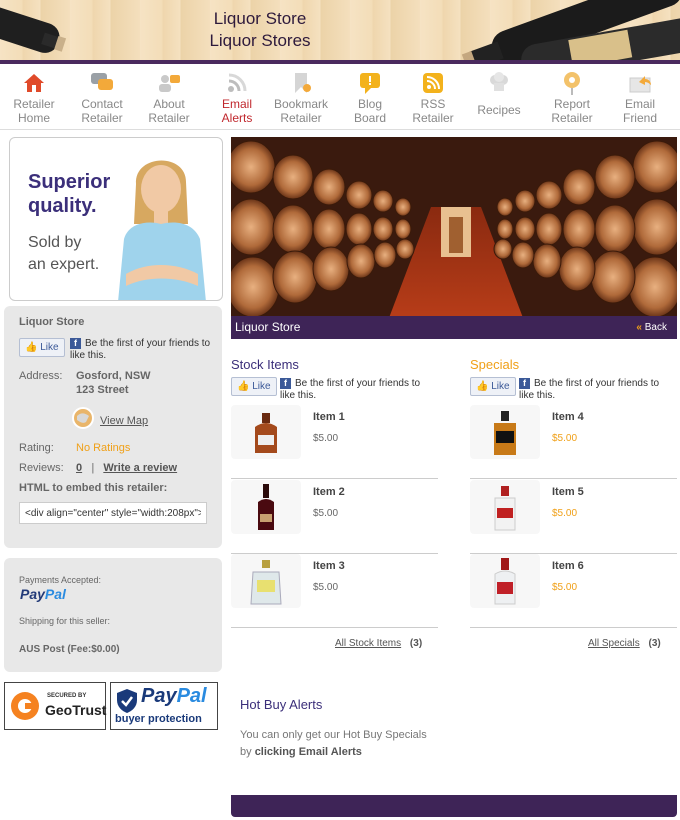 This screenshot has width=680, height=820. Describe the element at coordinates (640, 84) in the screenshot. I see `forward-mail-icon` at that location.